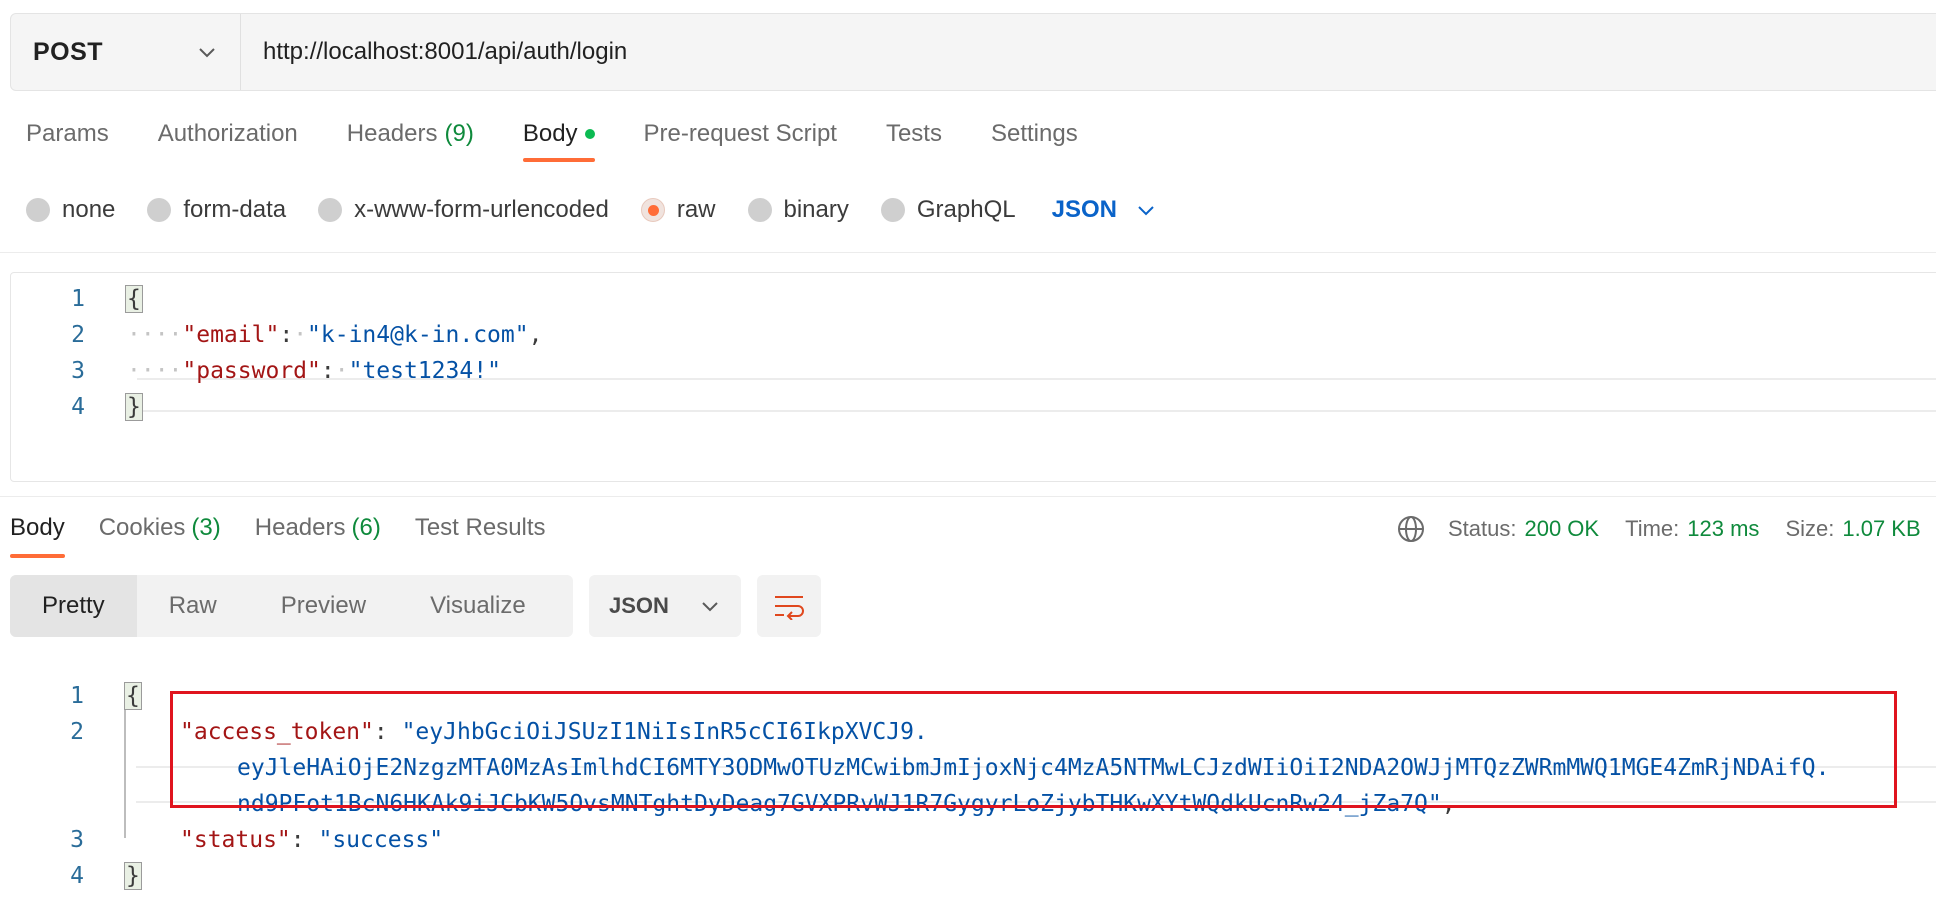 The height and width of the screenshot is (914, 1936). I want to click on view-preview-button: Preview, so click(323, 606).